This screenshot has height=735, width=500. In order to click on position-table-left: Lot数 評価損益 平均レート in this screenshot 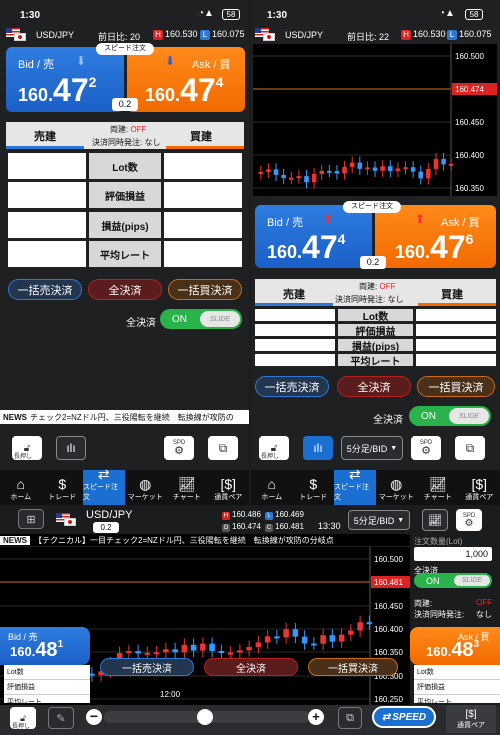, I will do `click(47, 685)`.